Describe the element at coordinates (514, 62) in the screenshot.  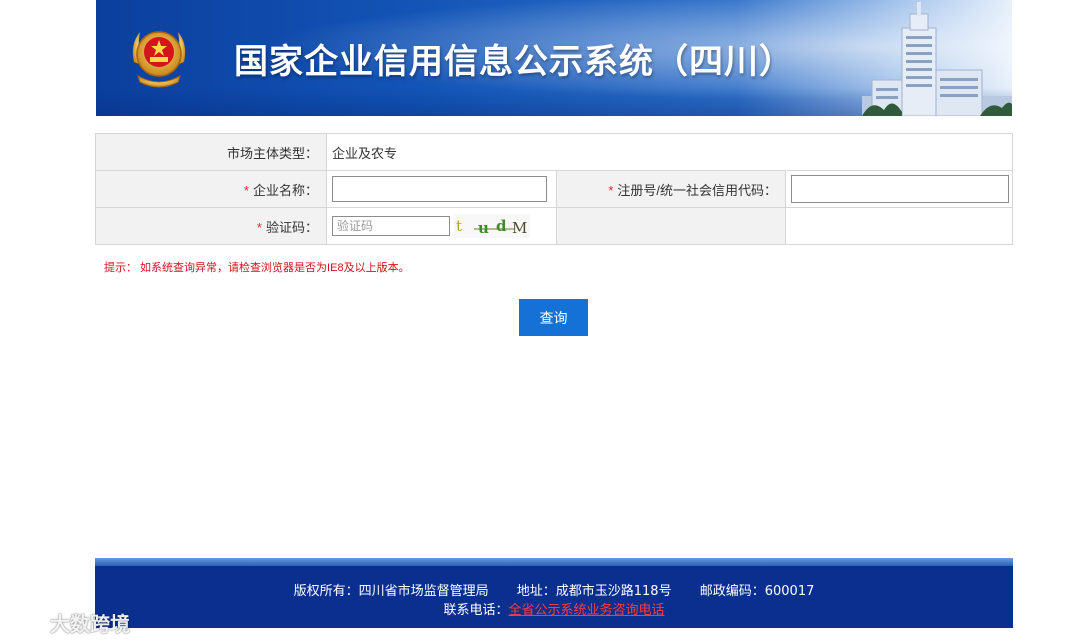
I see `site-title: 国家企业信用信息公示系统（四川）` at that location.